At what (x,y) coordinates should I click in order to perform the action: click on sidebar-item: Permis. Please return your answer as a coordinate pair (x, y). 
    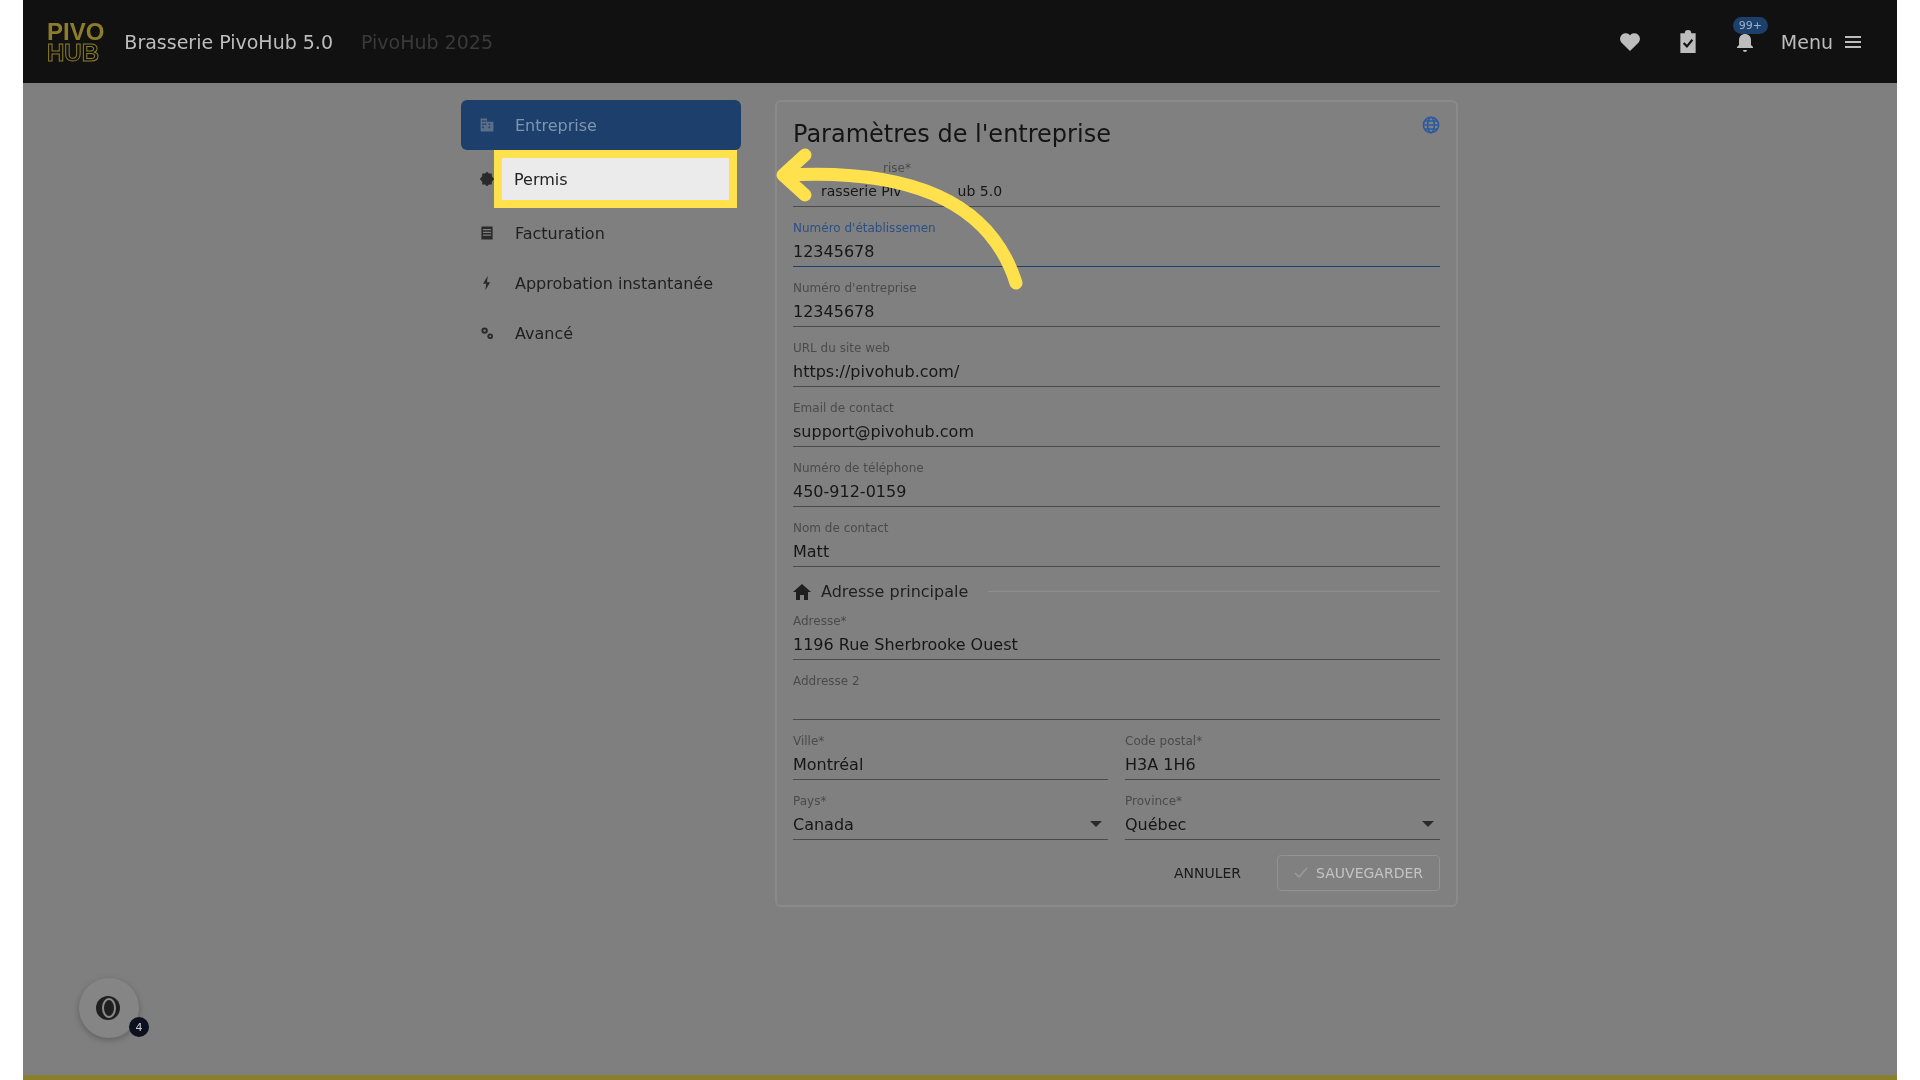
    Looking at the image, I should click on (615, 179).